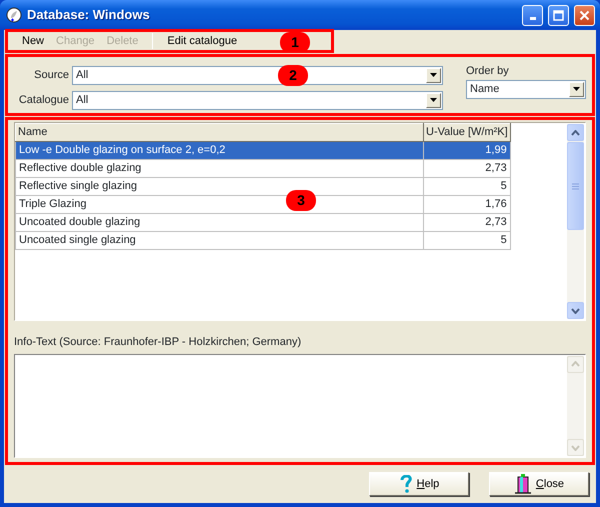 The image size is (600, 507). Describe the element at coordinates (295, 42) in the screenshot. I see `callout-badge: 1` at that location.